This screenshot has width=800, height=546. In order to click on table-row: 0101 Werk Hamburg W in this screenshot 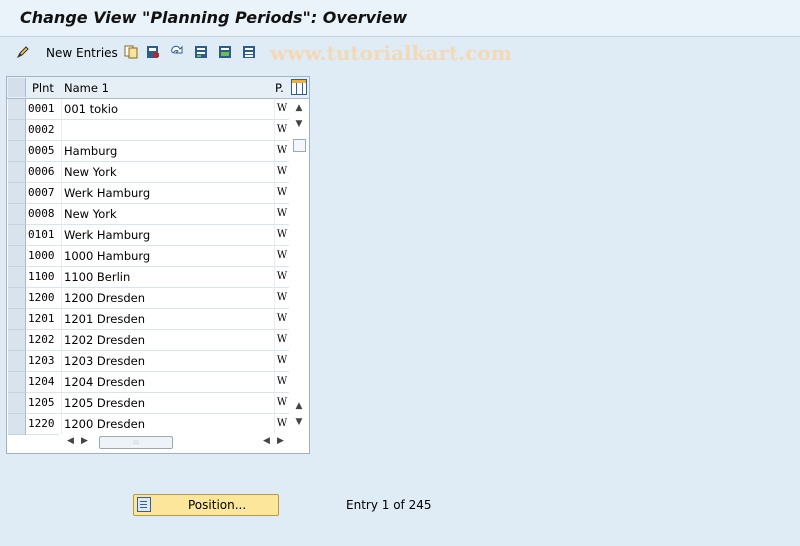, I will do `click(149, 235)`.